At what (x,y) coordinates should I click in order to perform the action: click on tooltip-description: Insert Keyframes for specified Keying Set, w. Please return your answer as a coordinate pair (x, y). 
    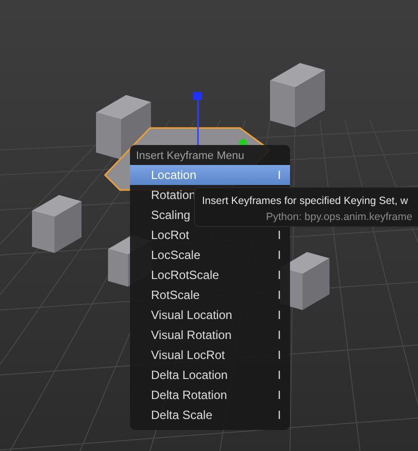
    Looking at the image, I should click on (306, 201).